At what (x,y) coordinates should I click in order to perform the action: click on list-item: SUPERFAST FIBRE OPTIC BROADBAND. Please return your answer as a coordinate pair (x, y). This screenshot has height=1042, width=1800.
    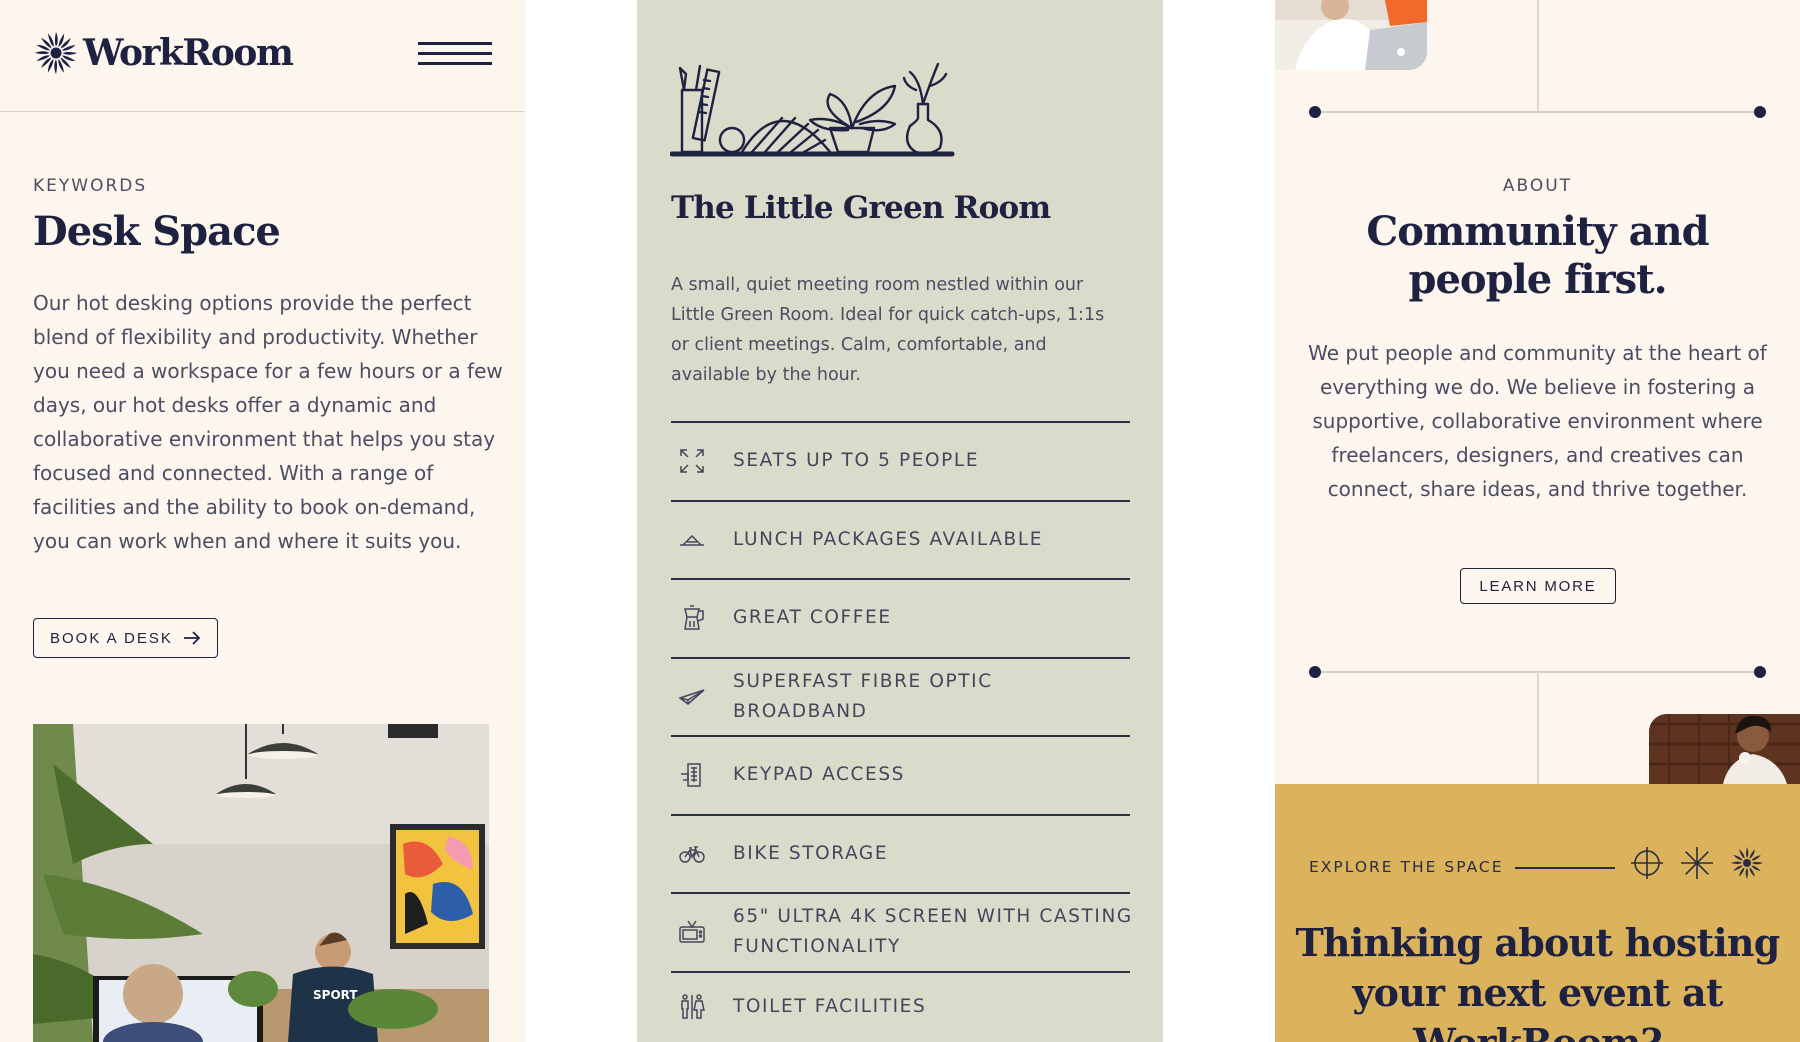
    Looking at the image, I should click on (900, 696).